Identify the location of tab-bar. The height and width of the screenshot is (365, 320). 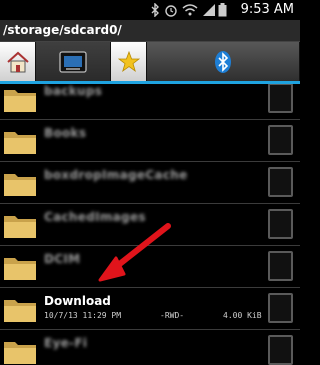
(150, 62).